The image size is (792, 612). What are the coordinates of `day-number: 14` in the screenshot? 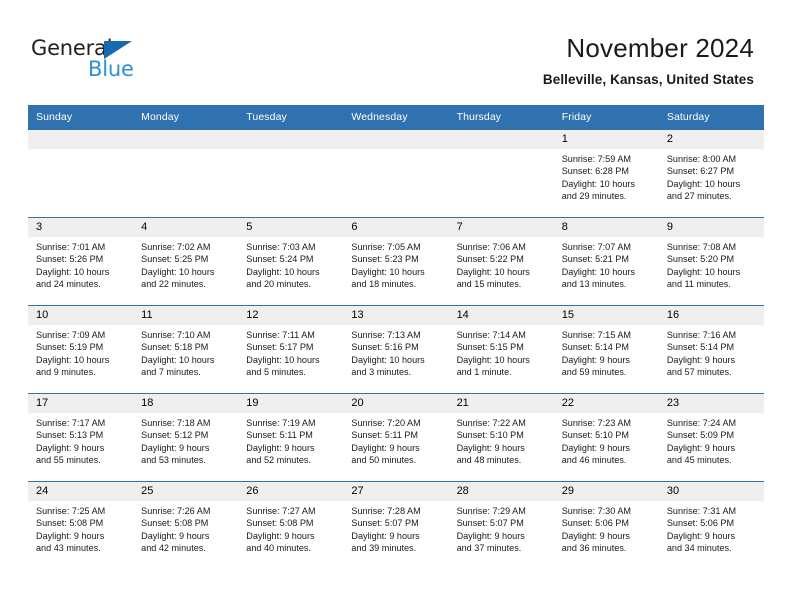 It's located at (501, 315).